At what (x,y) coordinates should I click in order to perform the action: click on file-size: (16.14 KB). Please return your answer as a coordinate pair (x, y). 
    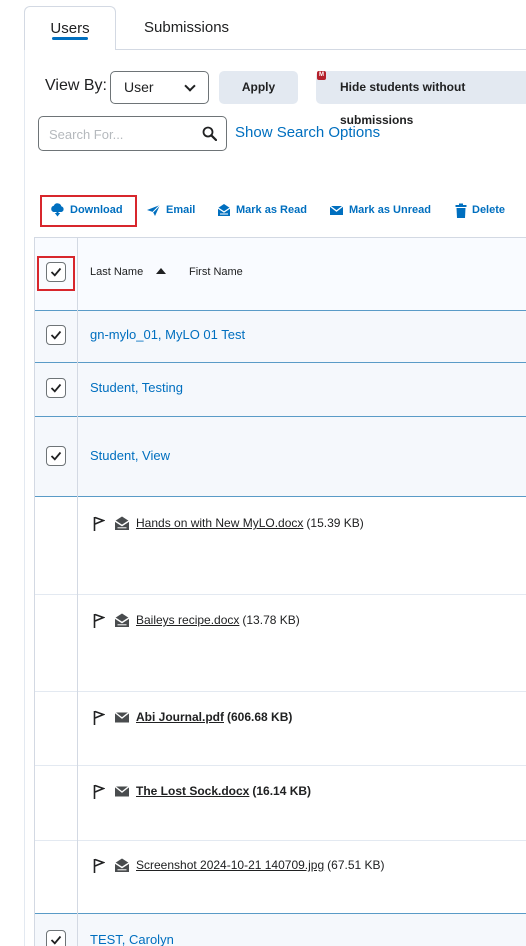
    Looking at the image, I should click on (282, 791).